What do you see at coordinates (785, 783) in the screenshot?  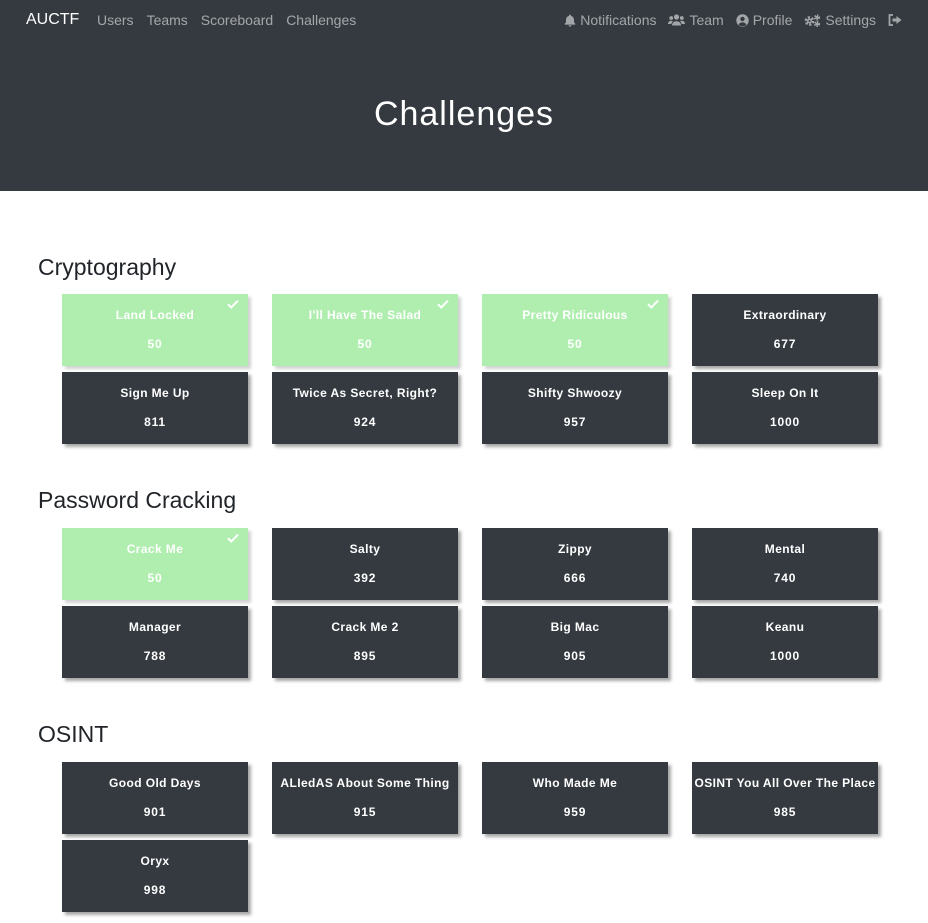 I see `challenge-name: OSINT You All Over The Place` at bounding box center [785, 783].